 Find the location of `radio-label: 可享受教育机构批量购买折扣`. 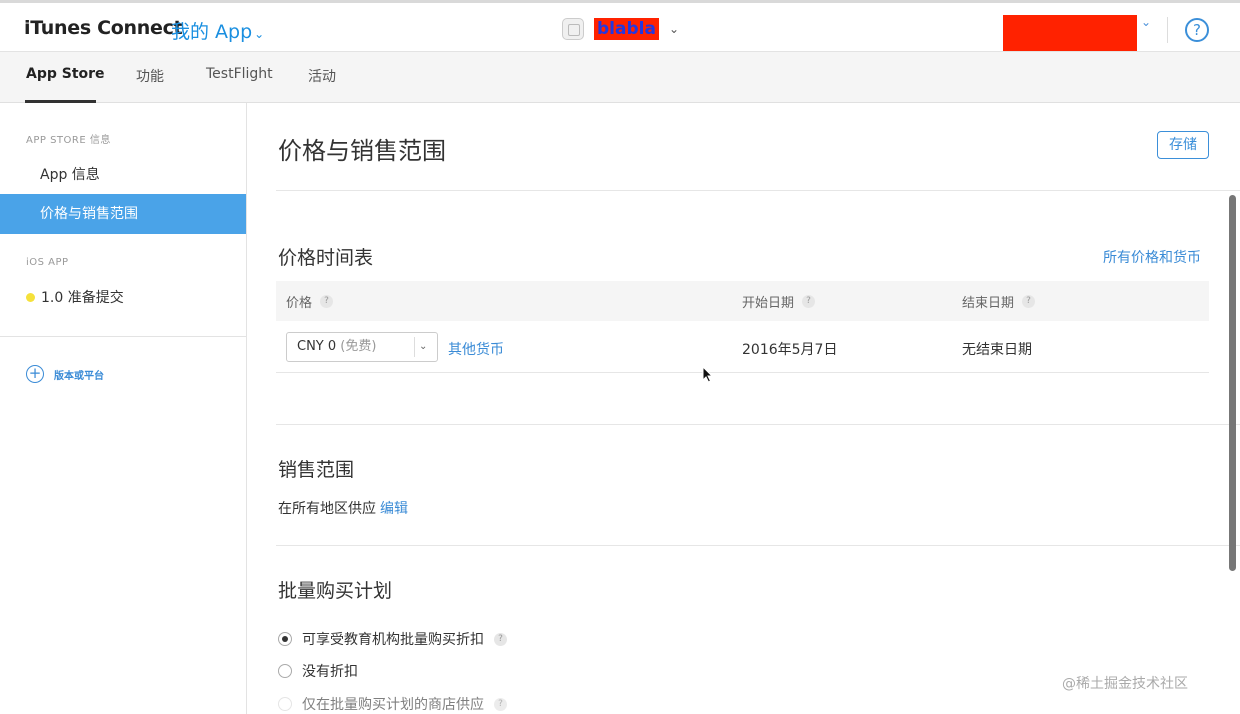

radio-label: 可享受教育机构批量购买折扣 is located at coordinates (393, 640).